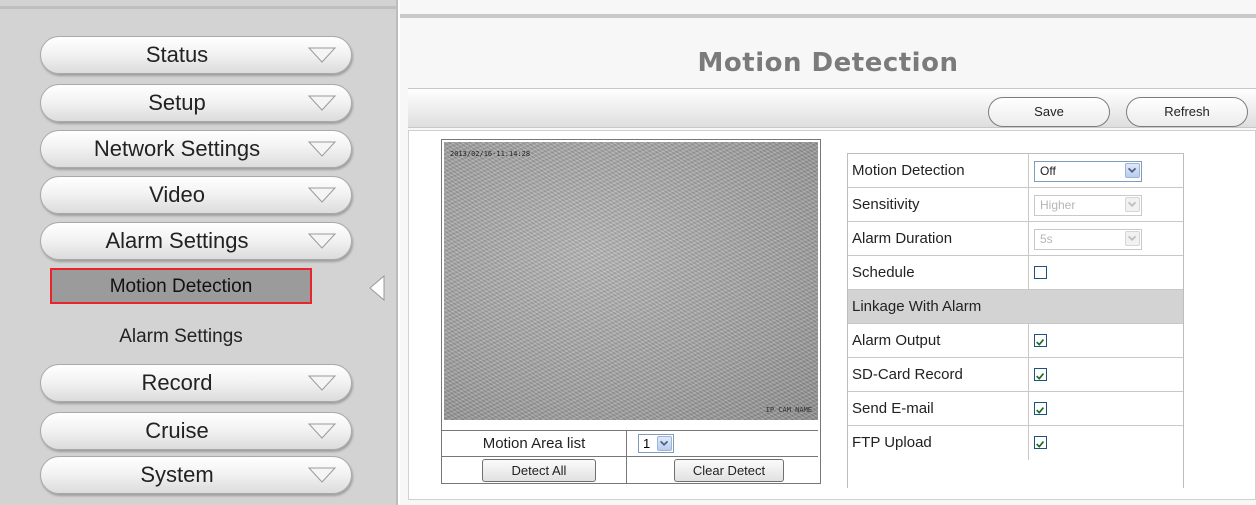  Describe the element at coordinates (630, 443) in the screenshot. I see `area-list-row: Motion Area list 1` at that location.